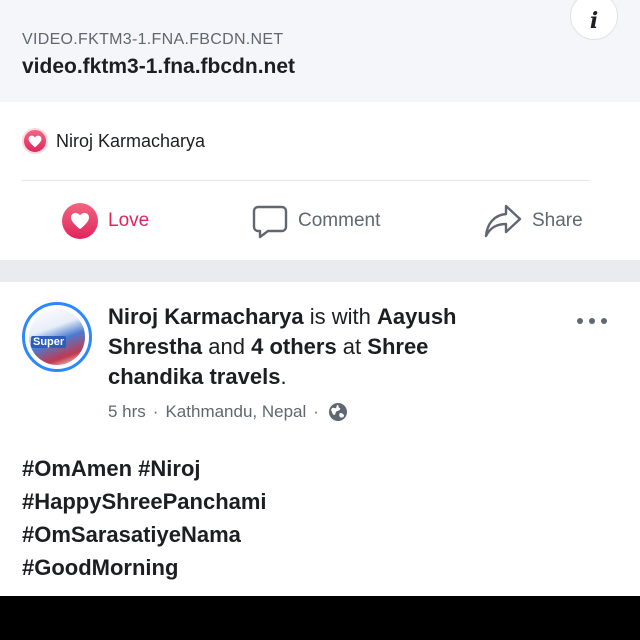 The image size is (640, 640). I want to click on globe-icon, so click(338, 412).